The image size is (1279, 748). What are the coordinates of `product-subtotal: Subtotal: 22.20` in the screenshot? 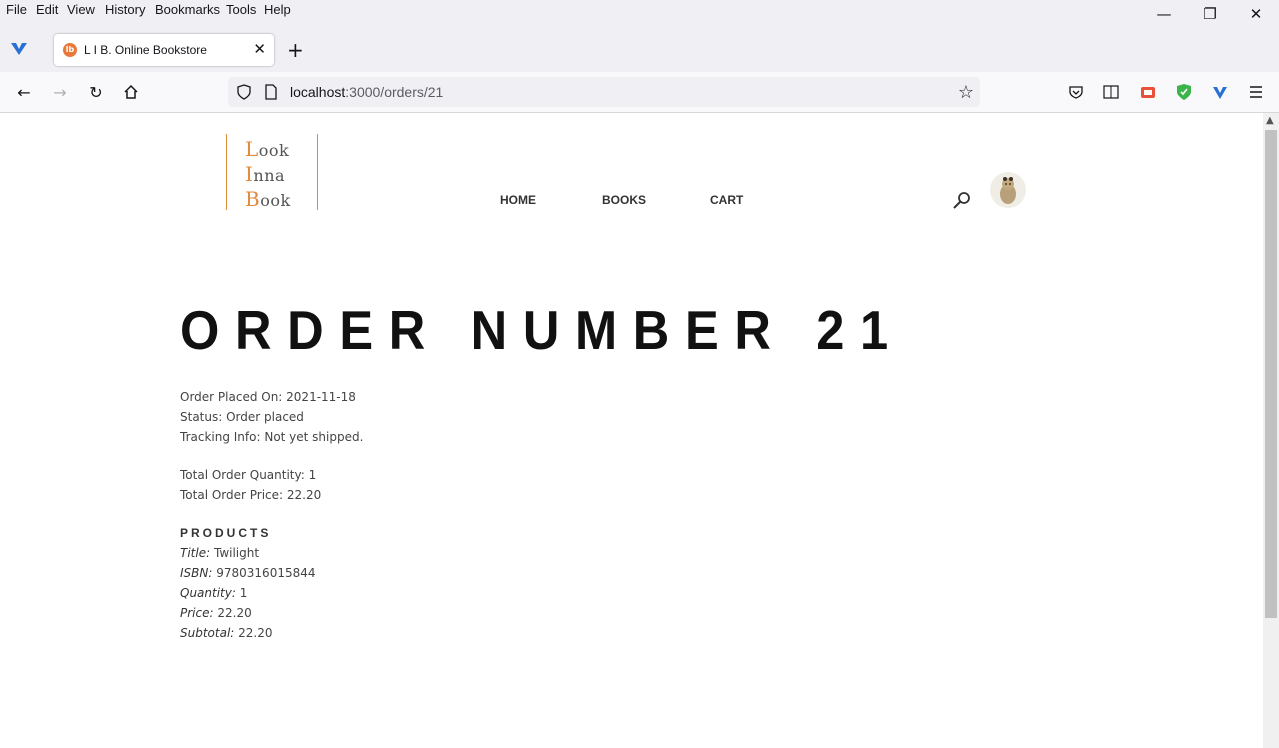 It's located at (226, 633).